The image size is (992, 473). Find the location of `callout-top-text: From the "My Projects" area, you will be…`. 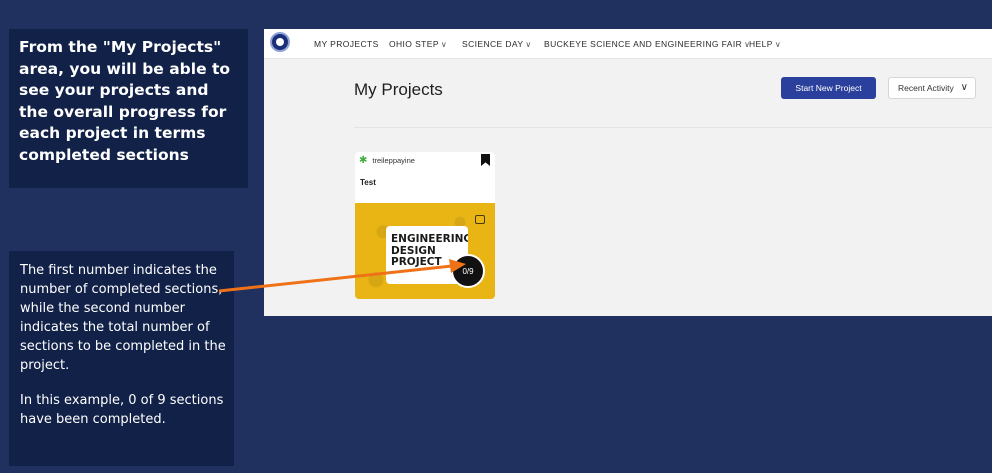

callout-top-text: From the "My Projects" area, you will be… is located at coordinates (125, 101).